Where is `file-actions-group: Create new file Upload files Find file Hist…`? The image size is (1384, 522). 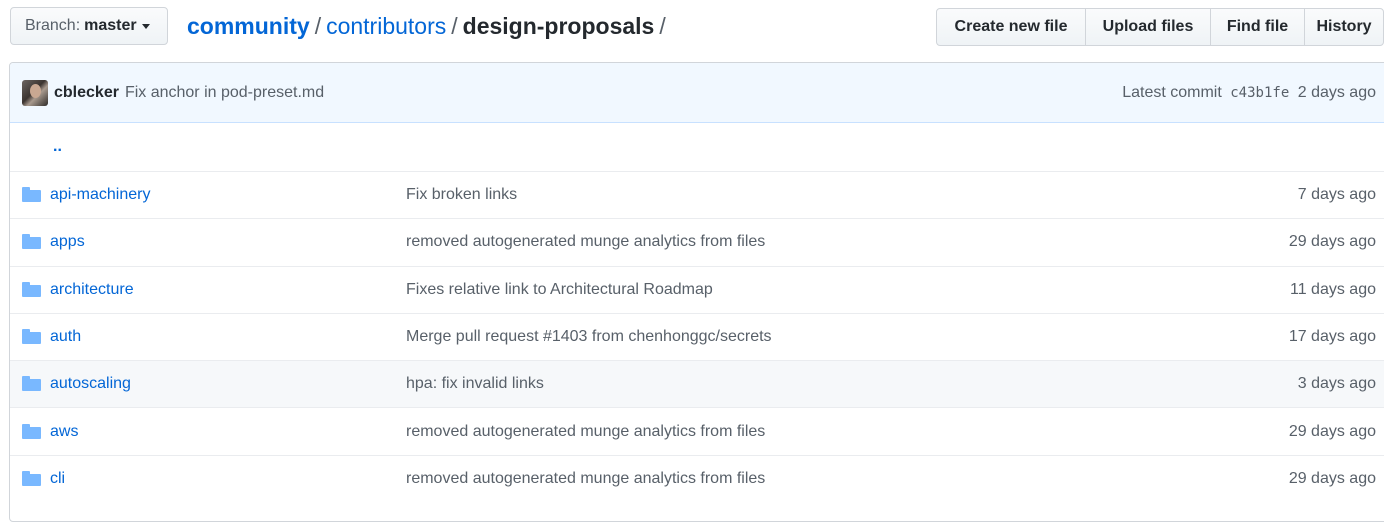 file-actions-group: Create new file Upload files Find file Hist… is located at coordinates (1160, 27).